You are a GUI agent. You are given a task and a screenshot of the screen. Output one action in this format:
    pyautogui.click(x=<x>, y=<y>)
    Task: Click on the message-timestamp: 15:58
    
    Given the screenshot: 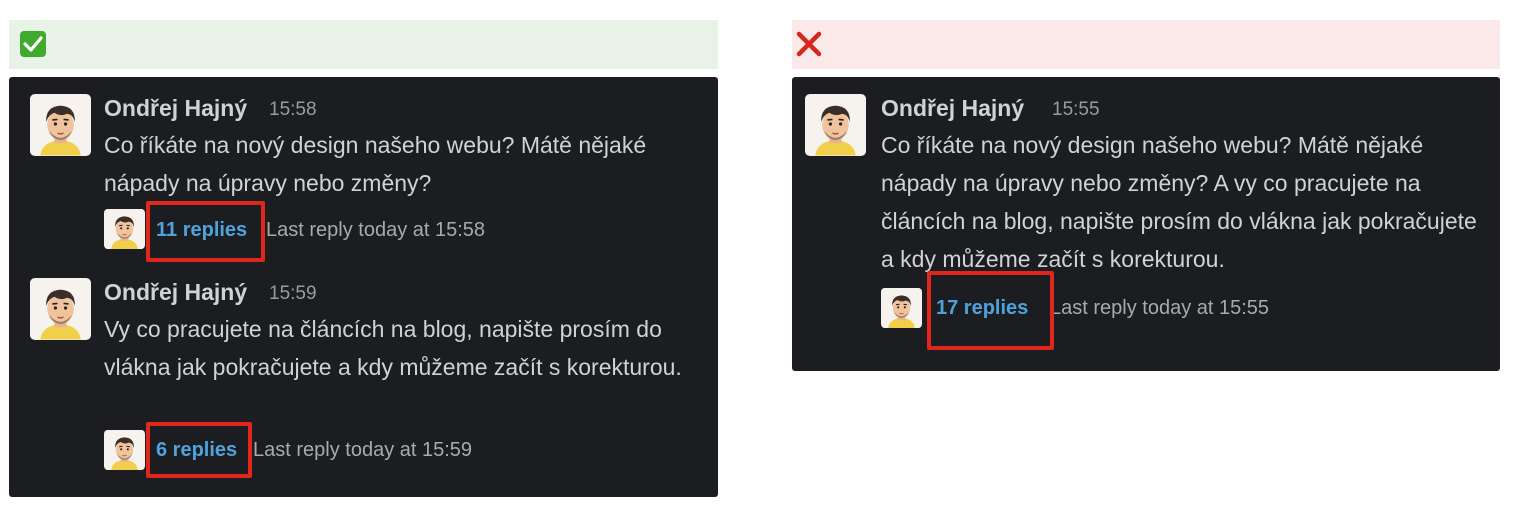 What is the action you would take?
    pyautogui.click(x=293, y=110)
    